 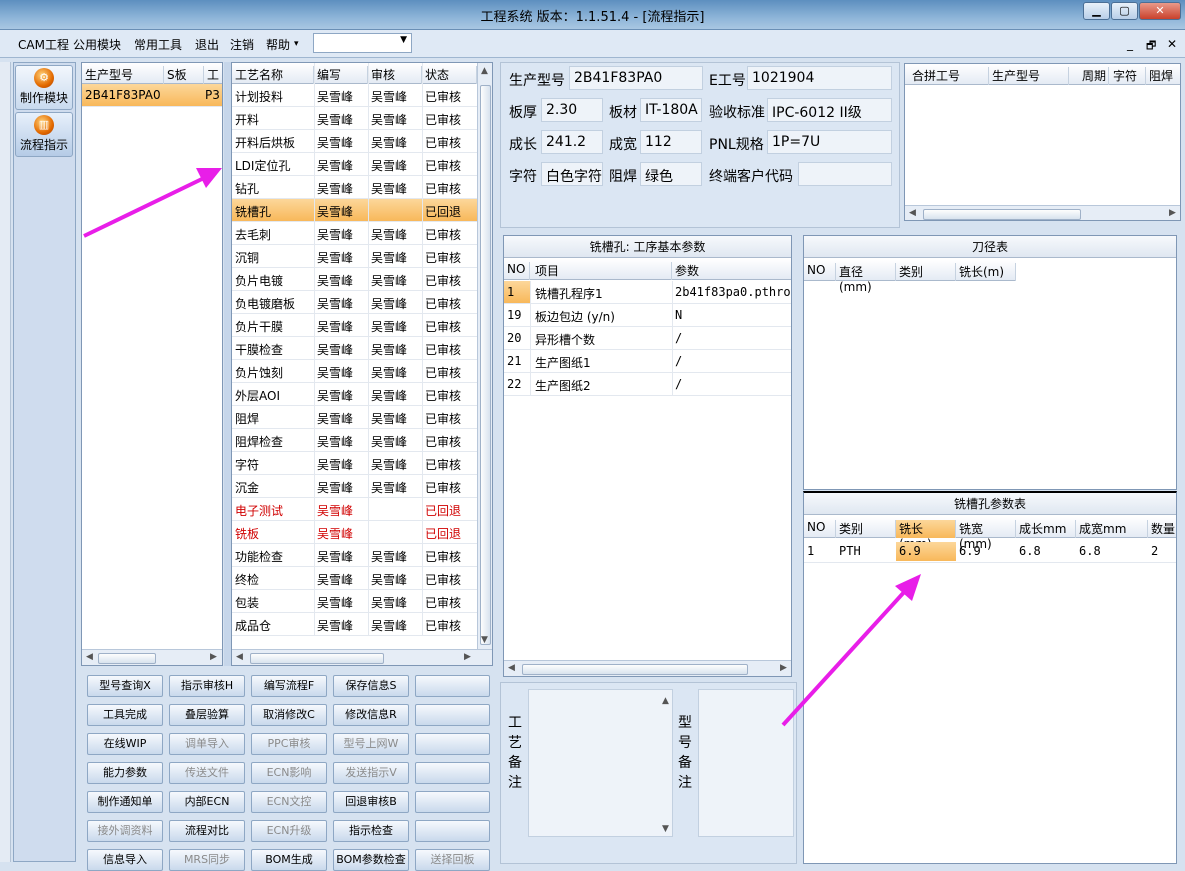 I want to click on table-row: 电子测试 吴雪峰 已回退, so click(x=354, y=509).